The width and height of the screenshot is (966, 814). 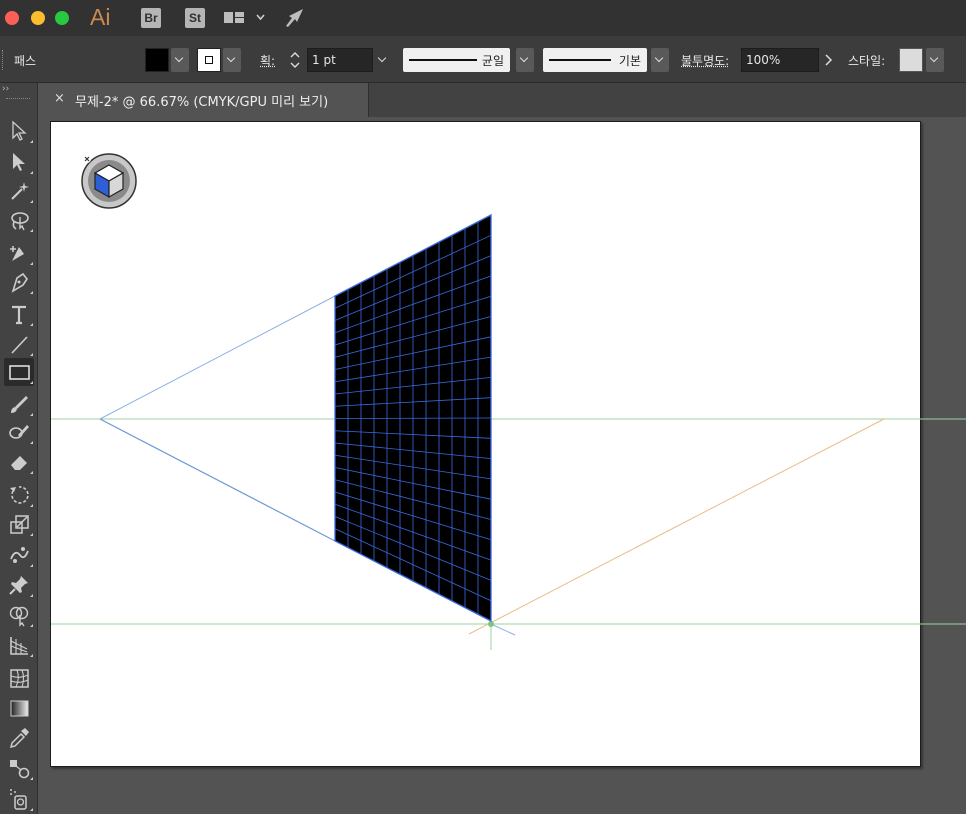 What do you see at coordinates (503, 629) in the screenshot?
I see `origin-right-tick` at bounding box center [503, 629].